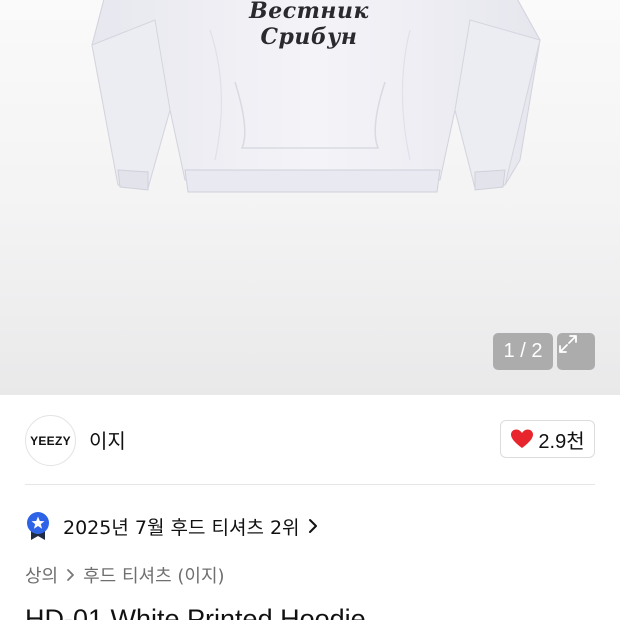 The image size is (620, 620). Describe the element at coordinates (181, 527) in the screenshot. I see `ranking-text: 2025년 7월 후드 티셔츠 2위` at that location.